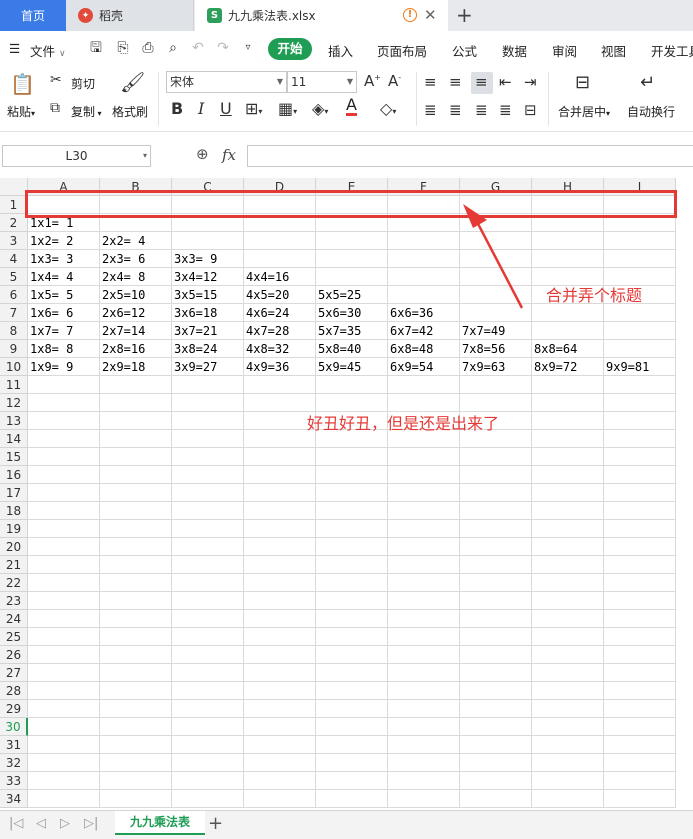 This screenshot has height=839, width=693. Describe the element at coordinates (14, 493) in the screenshot. I see `row-header-17: 17` at that location.